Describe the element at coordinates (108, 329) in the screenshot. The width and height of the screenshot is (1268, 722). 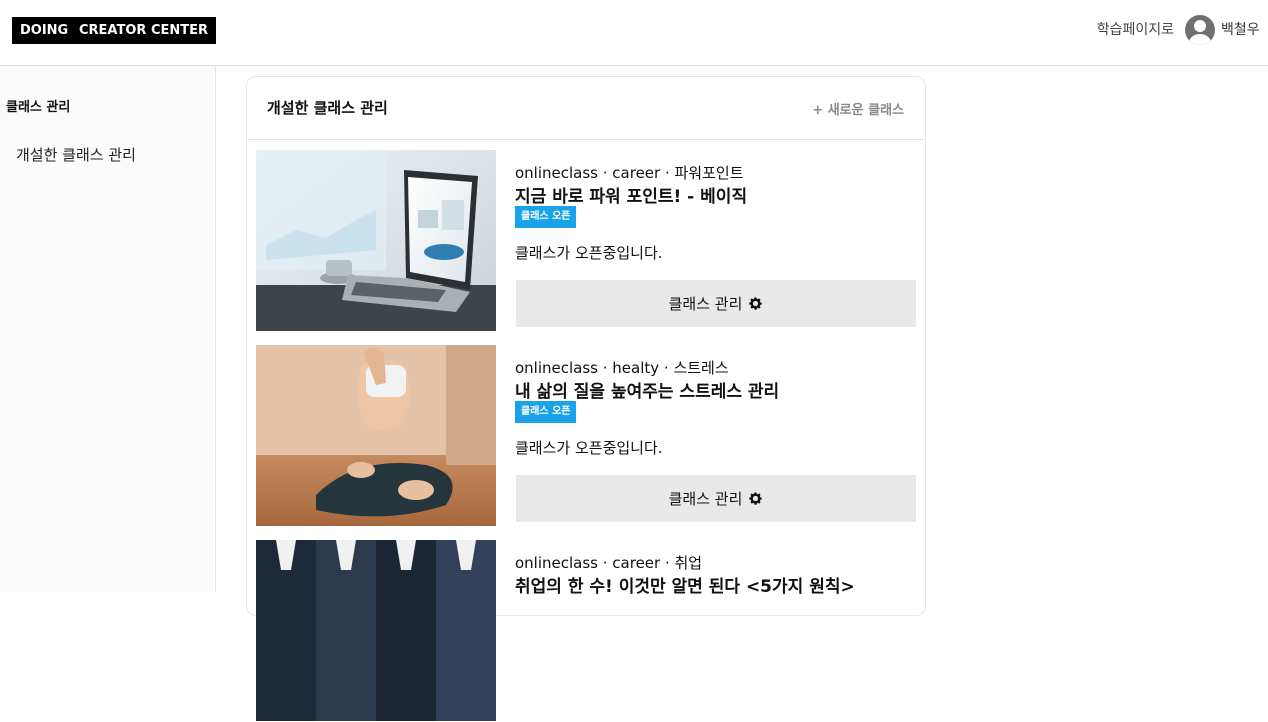
I see `sidebar: 클래스 관리 개설한 클래스 관리` at that location.